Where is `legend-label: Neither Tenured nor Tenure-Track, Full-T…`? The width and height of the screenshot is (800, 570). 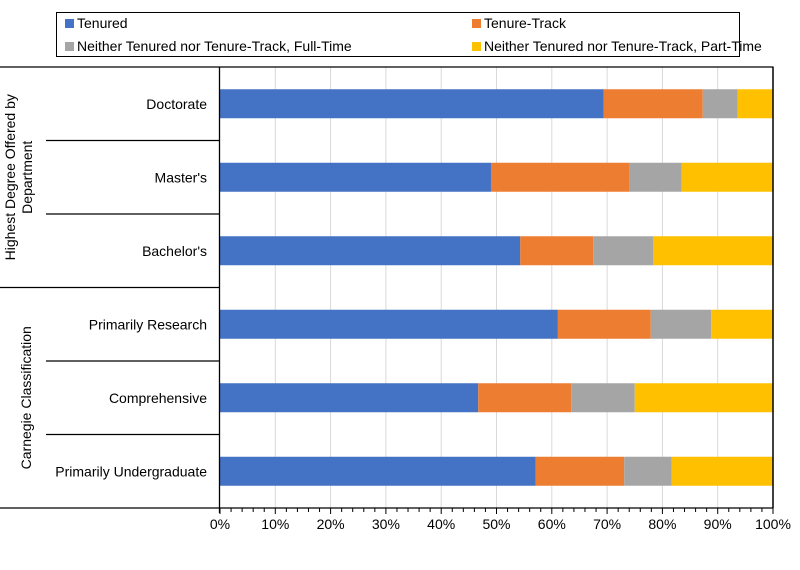
legend-label: Neither Tenured nor Tenure-Track, Full-T… is located at coordinates (214, 46).